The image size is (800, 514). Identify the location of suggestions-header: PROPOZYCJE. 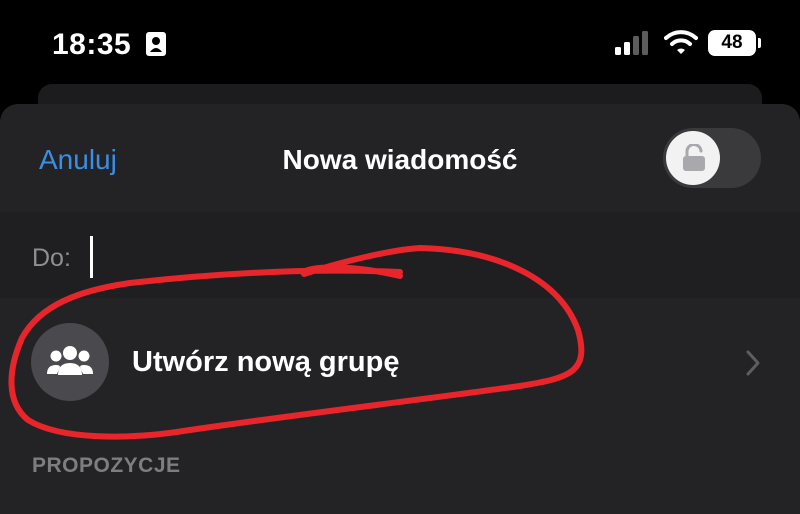
(106, 465).